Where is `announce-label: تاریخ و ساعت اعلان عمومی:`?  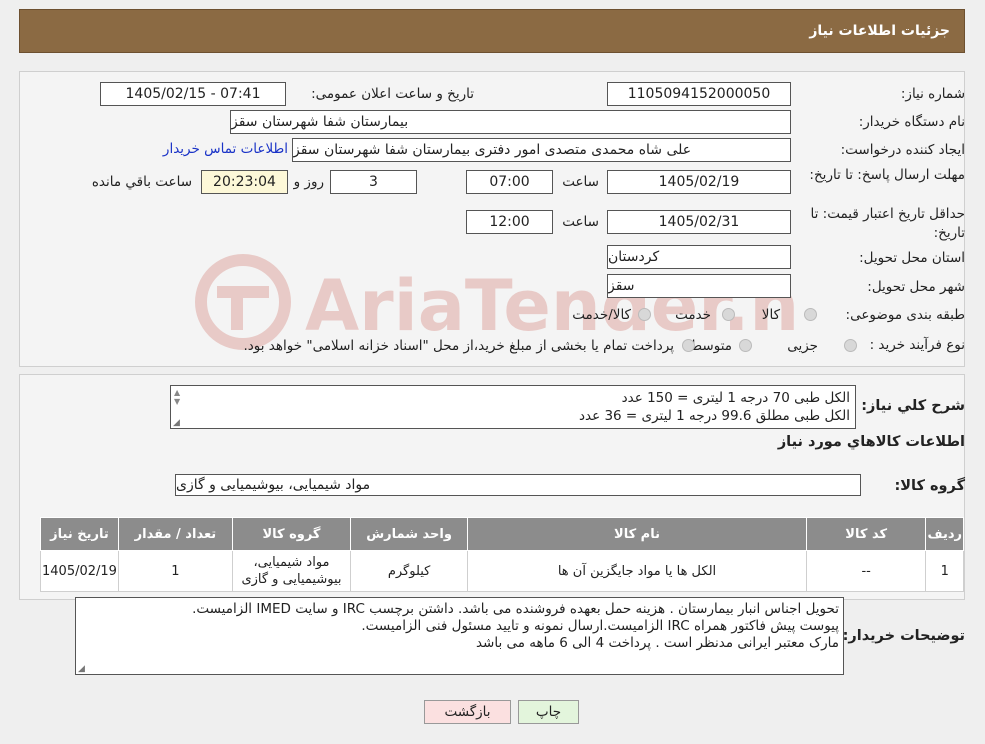
announce-label: تاریخ و ساعت اعلان عمومی: is located at coordinates (392, 94).